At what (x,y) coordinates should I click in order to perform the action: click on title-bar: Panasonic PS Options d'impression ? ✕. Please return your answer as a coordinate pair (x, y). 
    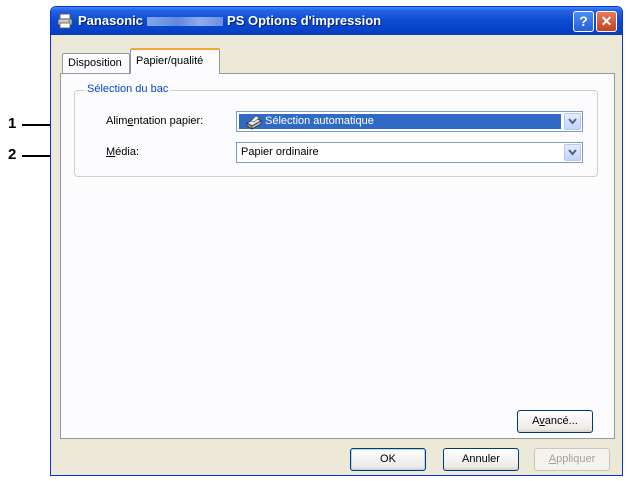
    Looking at the image, I should click on (336, 21).